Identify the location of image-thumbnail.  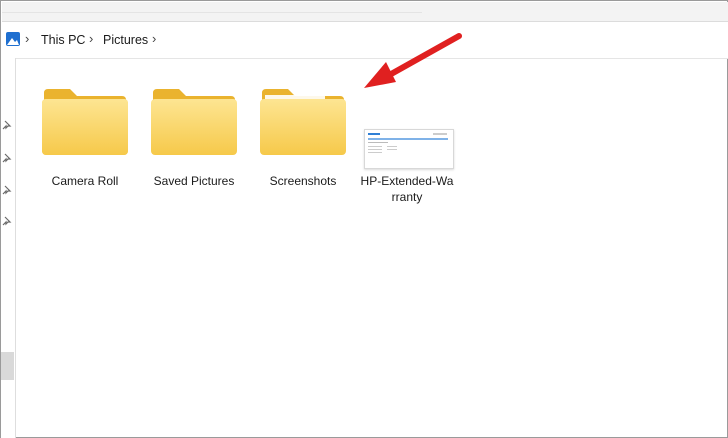
(409, 149).